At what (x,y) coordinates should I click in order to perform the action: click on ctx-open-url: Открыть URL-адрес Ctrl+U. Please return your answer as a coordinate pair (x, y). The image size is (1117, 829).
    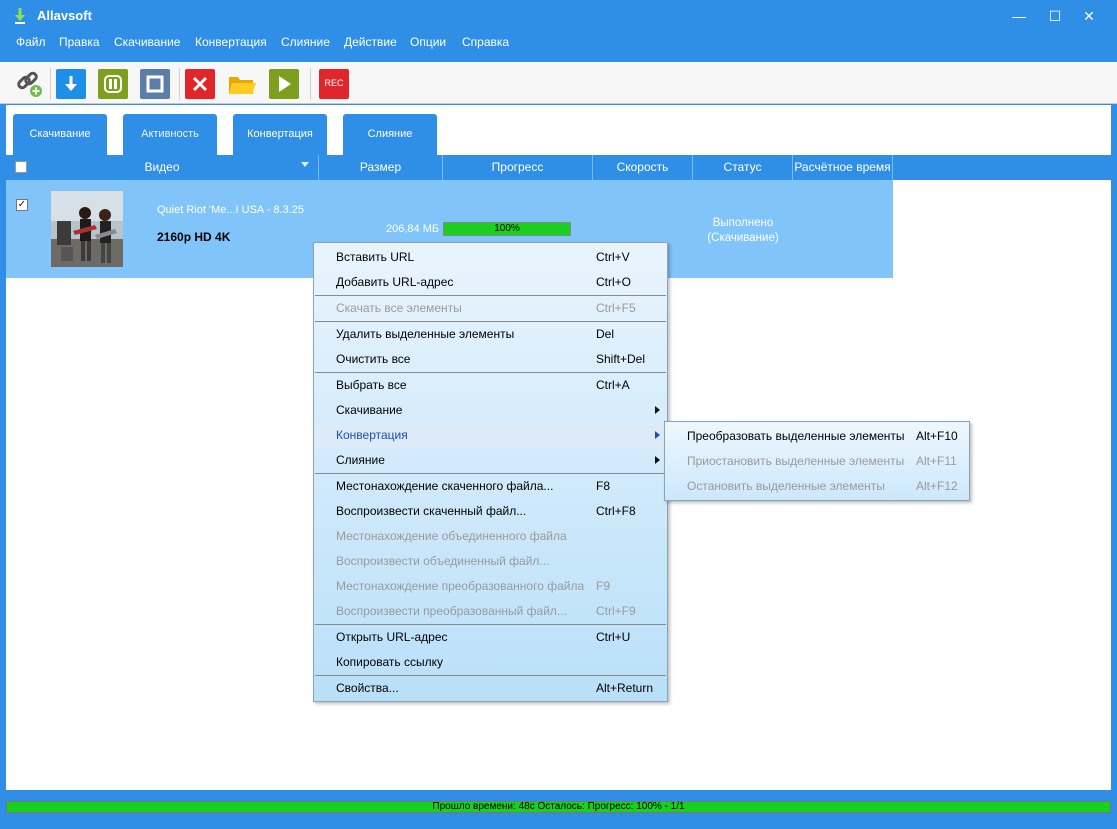
    Looking at the image, I should click on (490, 637).